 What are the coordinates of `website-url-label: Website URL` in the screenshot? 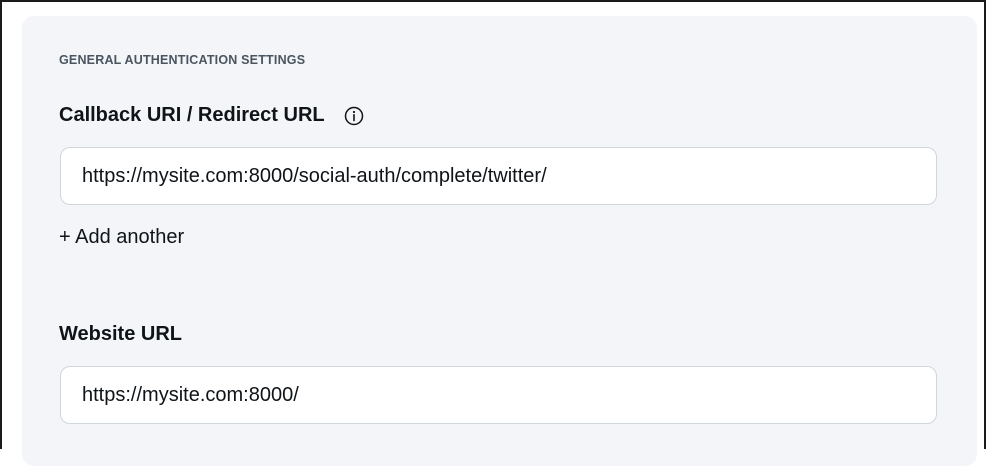 It's located at (120, 334).